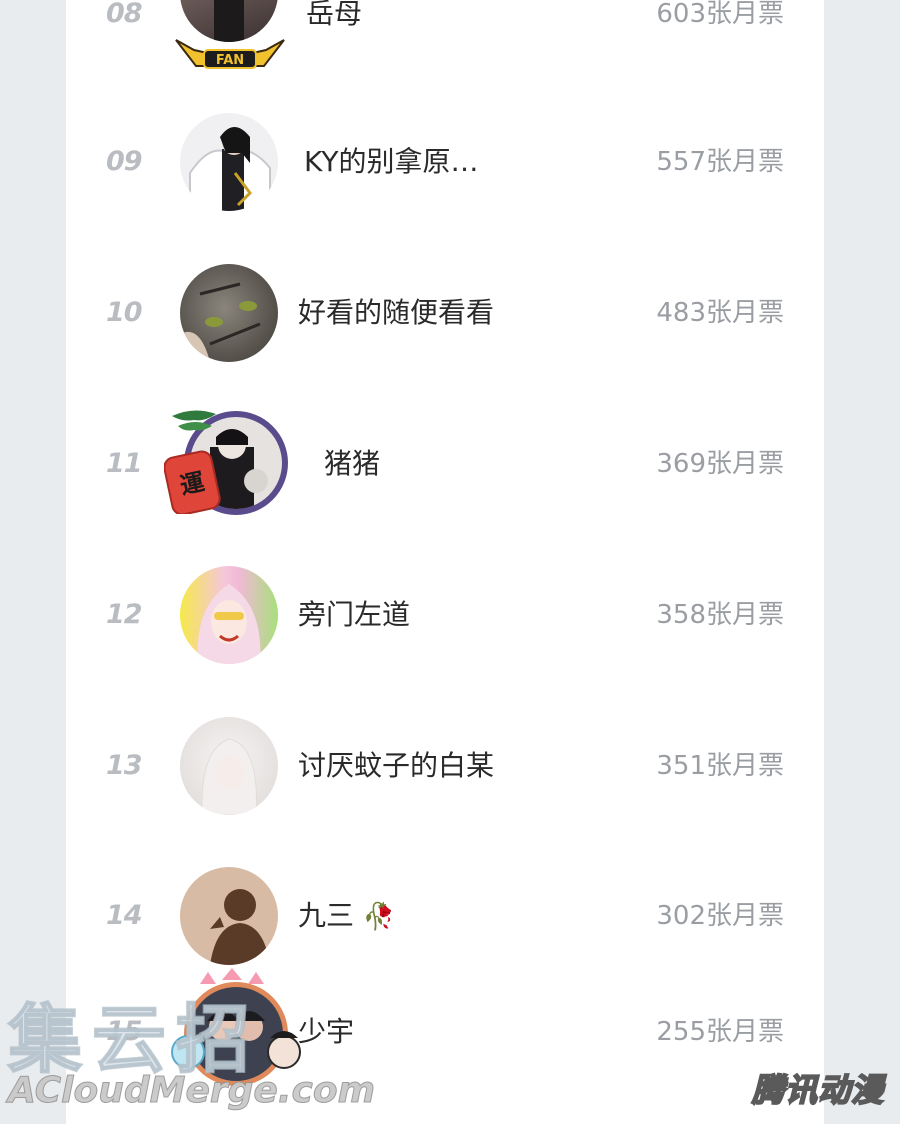 The width and height of the screenshot is (900, 1124). What do you see at coordinates (124, 614) in the screenshot?
I see `rank-number: 12` at bounding box center [124, 614].